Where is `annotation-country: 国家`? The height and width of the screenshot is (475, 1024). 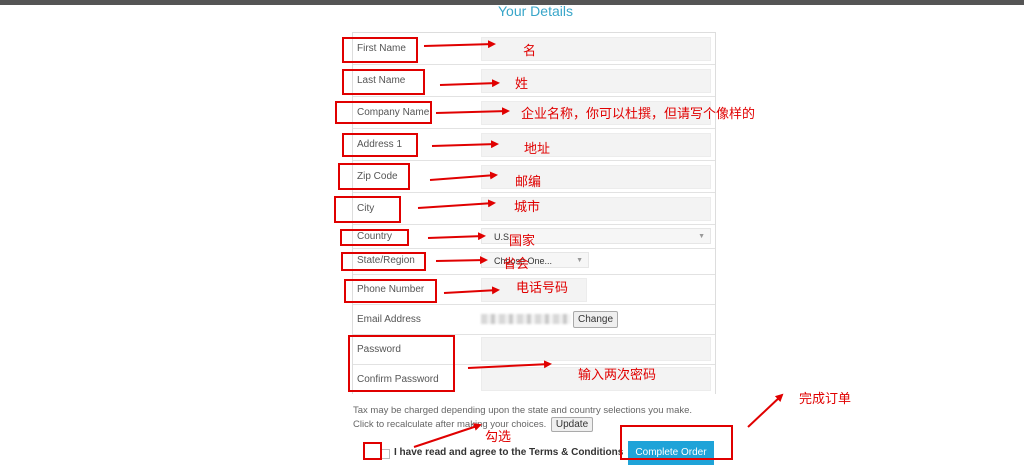
annotation-country: 国家 is located at coordinates (522, 240).